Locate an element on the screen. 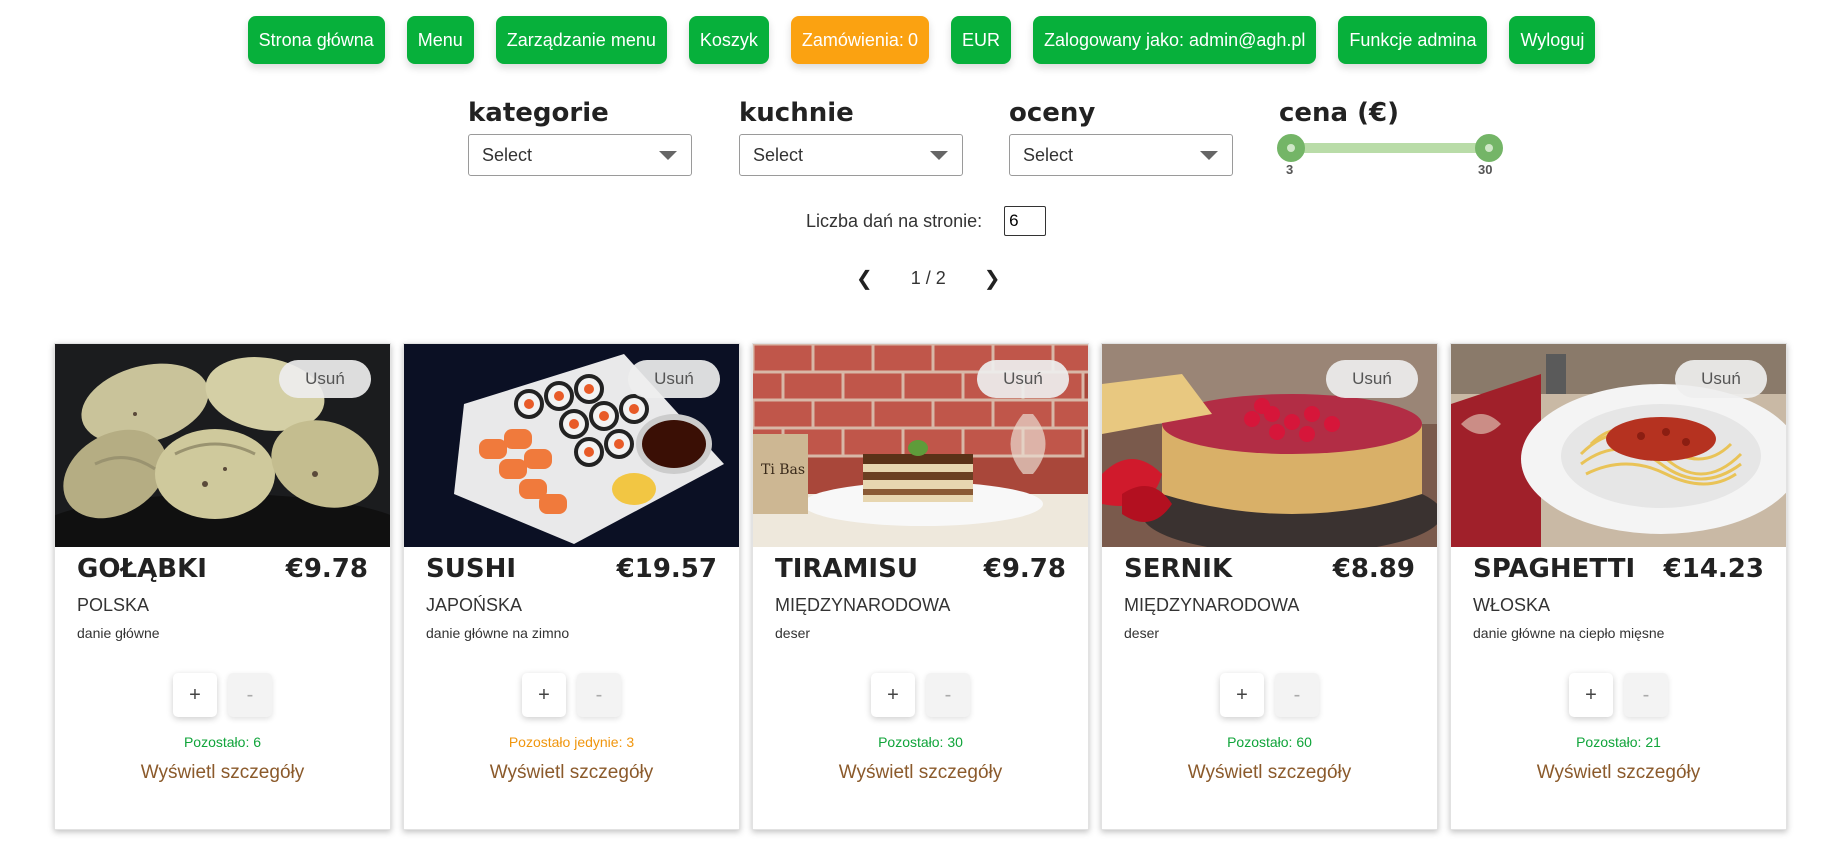  ratings-select-value: Select is located at coordinates (1048, 154).